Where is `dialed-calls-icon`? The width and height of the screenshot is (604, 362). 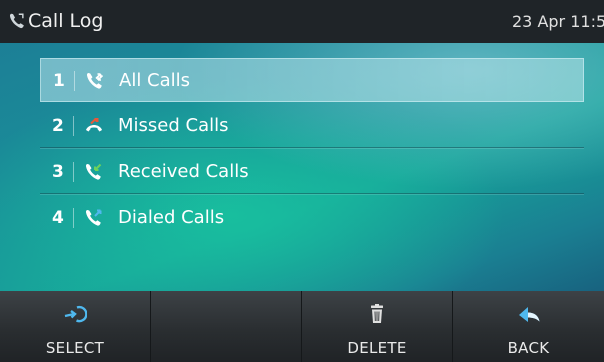 dialed-calls-icon is located at coordinates (93, 217).